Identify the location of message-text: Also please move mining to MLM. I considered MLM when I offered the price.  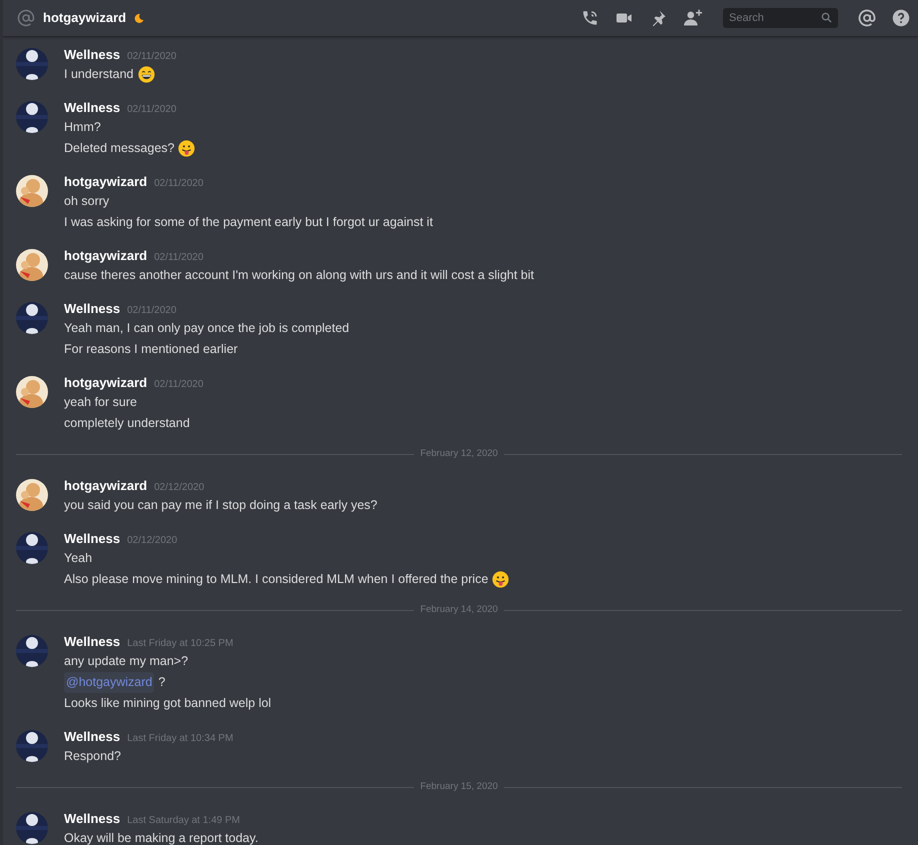
(276, 579).